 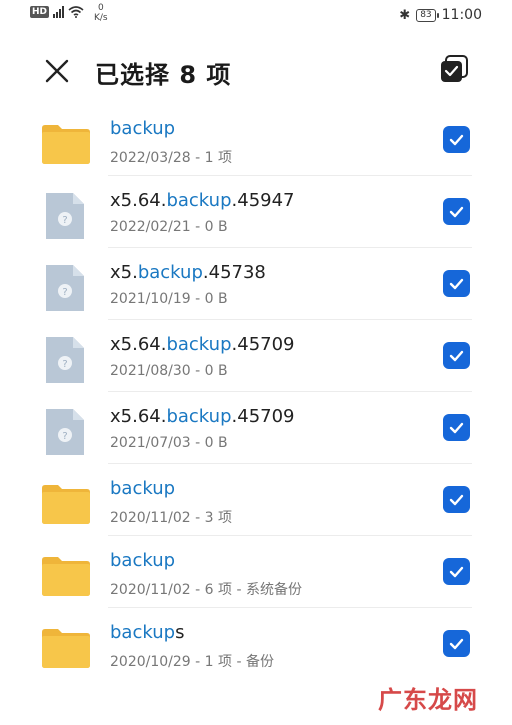 I want to click on clock: 11:00, so click(x=461, y=15).